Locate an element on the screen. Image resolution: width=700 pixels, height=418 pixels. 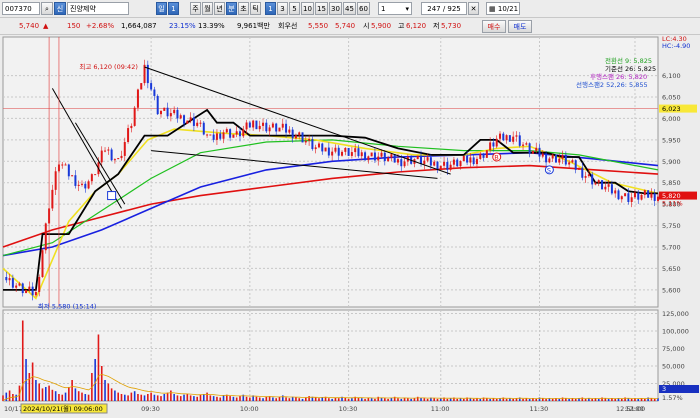
period-second-button: 초 is located at coordinates (243, 8).